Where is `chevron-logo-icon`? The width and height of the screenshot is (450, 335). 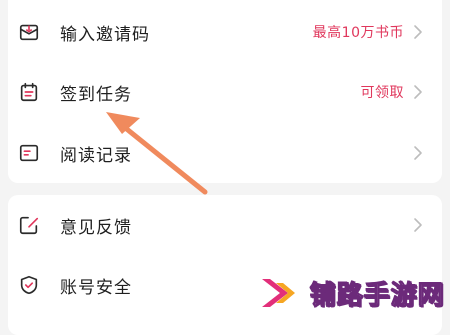 chevron-logo-icon is located at coordinates (281, 293).